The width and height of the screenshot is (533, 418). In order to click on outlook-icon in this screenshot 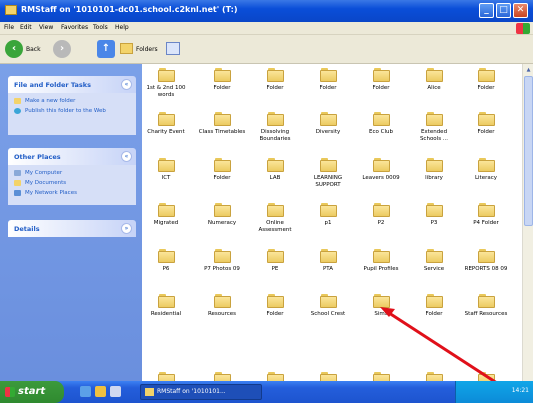, I will do `click(100, 391)`.